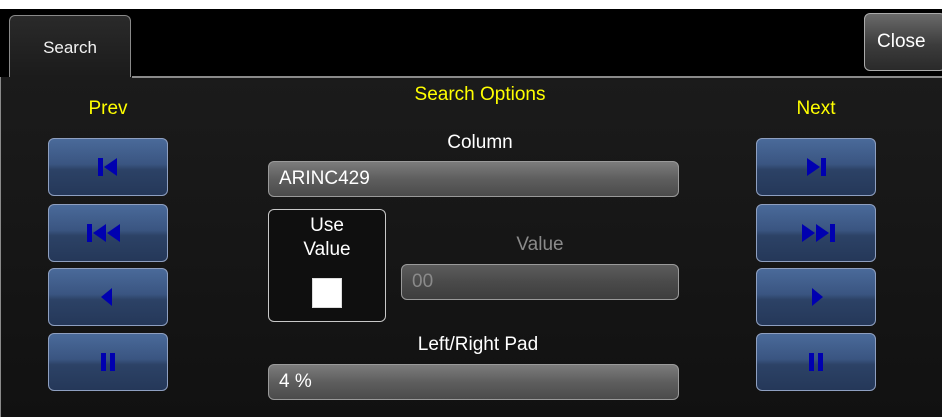 The height and width of the screenshot is (417, 942). I want to click on tab-search: Search, so click(70, 46).